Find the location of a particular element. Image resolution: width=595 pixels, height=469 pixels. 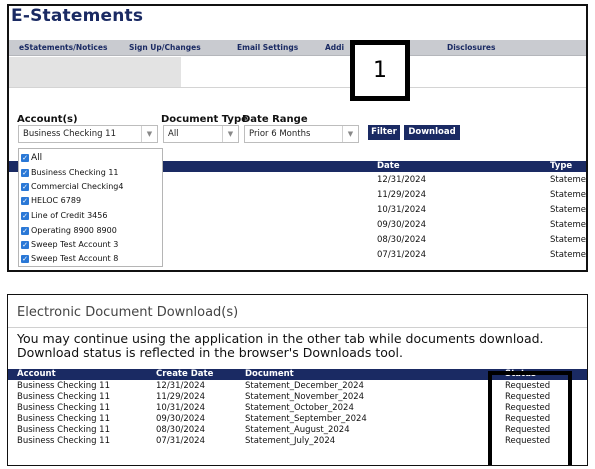

date-range-label: Date Range is located at coordinates (275, 119).